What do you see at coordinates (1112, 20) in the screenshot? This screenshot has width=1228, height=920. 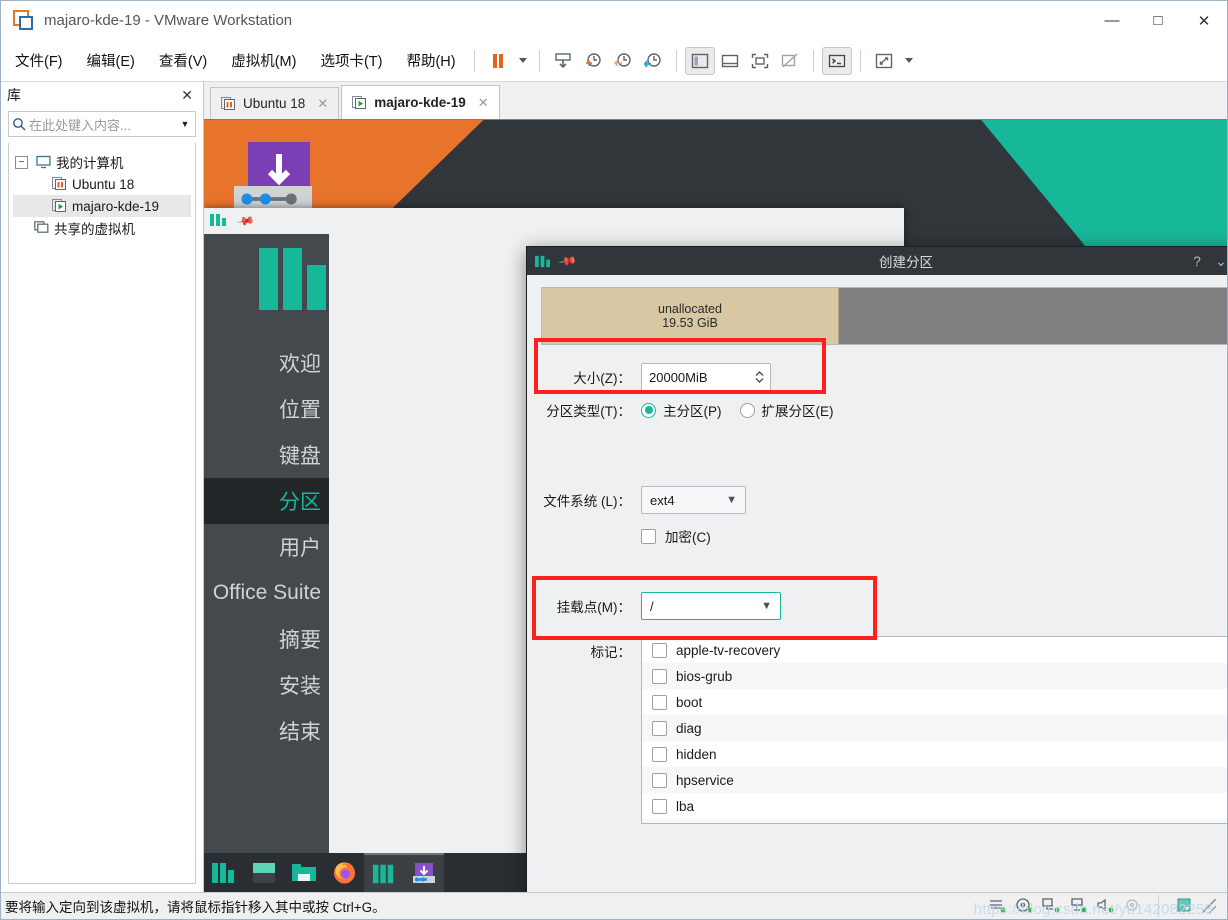 I see `minimize-button: —` at bounding box center [1112, 20].